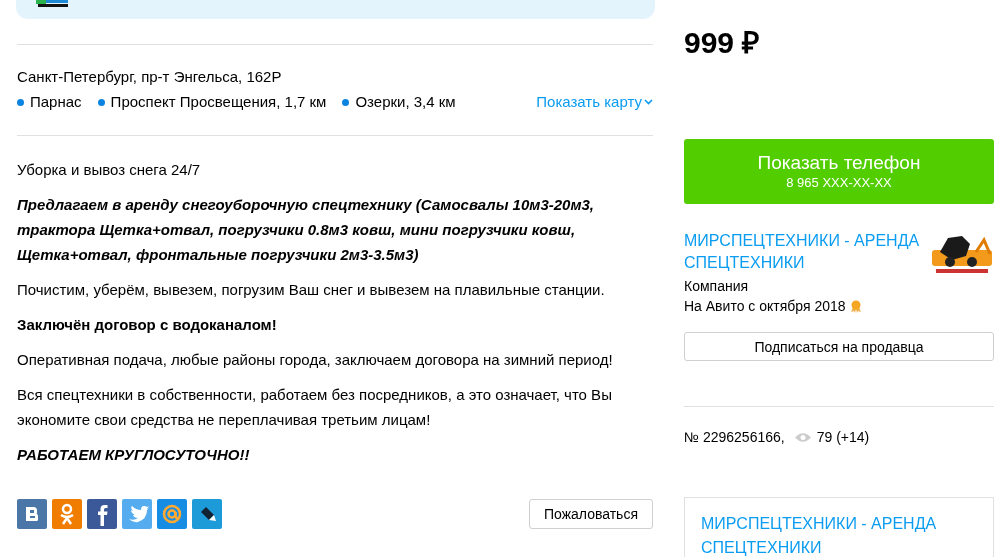 The width and height of the screenshot is (1007, 557). What do you see at coordinates (306, 230) in the screenshot?
I see `description-paragraph: Предлагаем в аренду снегоуборочную спецтехнику (Самосвалы 10м3-20м3, трактора Щетка+отвал, погрузчики 0.8м3 ковш, мини погрузчики ковш, Щетка+отвал, фронтальные погрузчики 2м3-3.5м3)` at bounding box center [306, 230].